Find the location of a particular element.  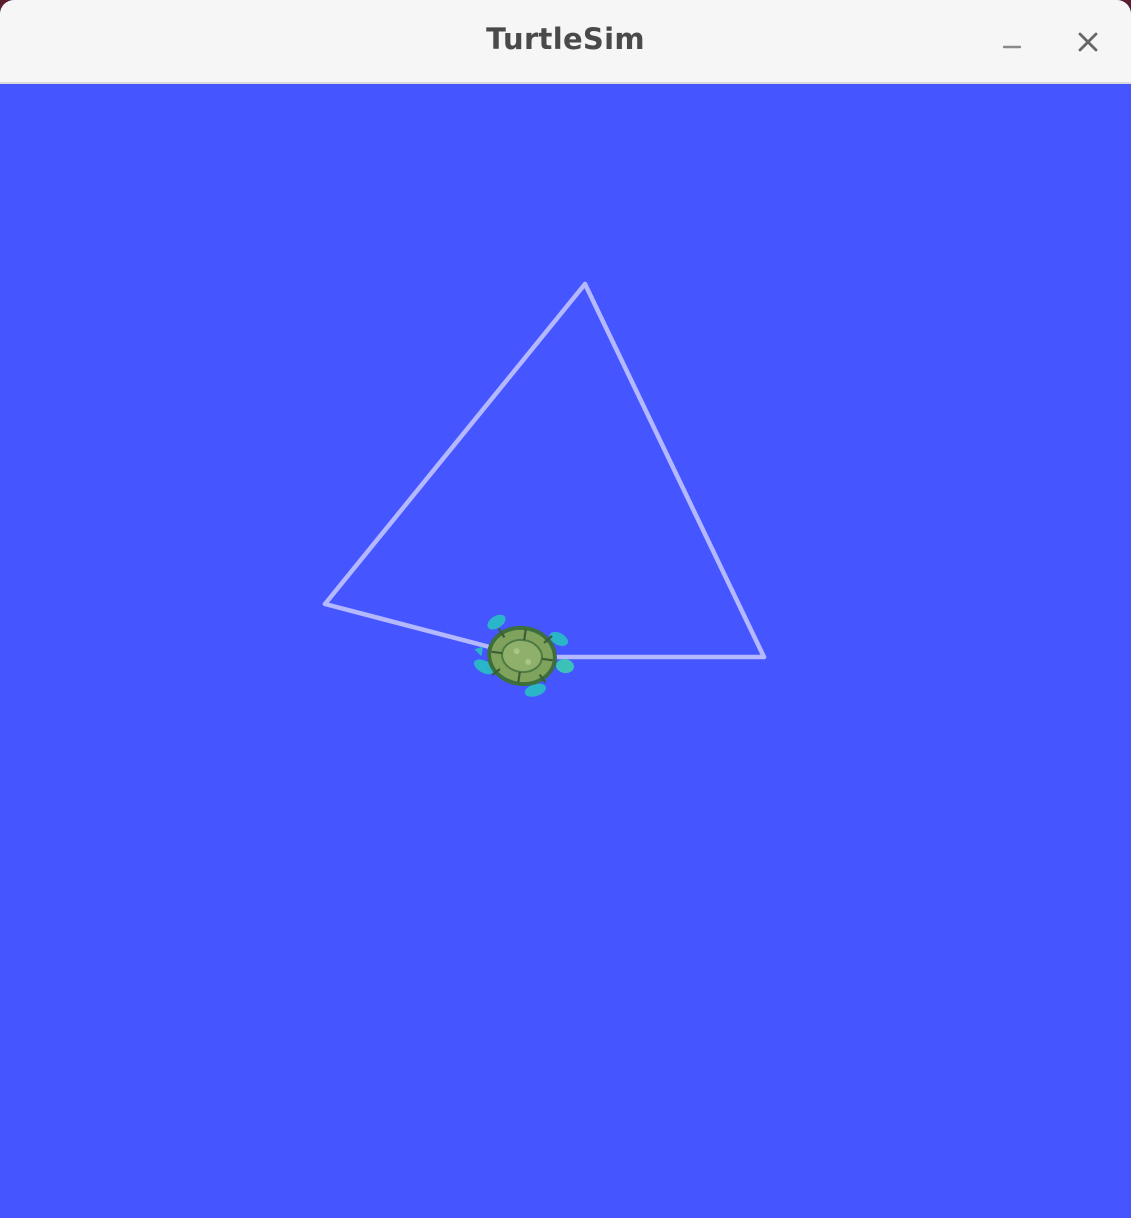

trail-segment-left is located at coordinates (455, 444).